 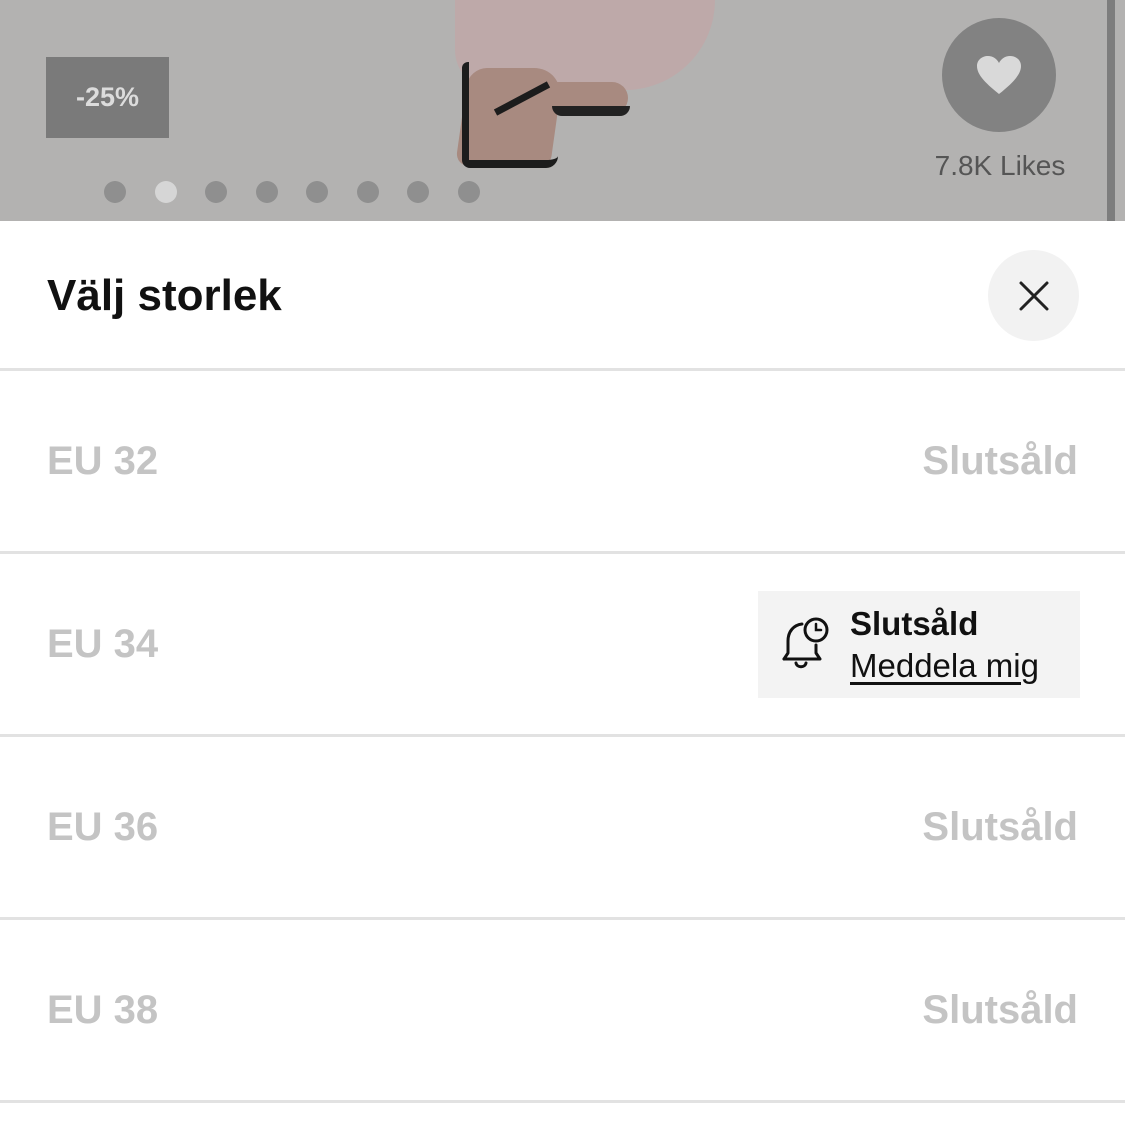 I want to click on left-sandal, so click(x=510, y=115).